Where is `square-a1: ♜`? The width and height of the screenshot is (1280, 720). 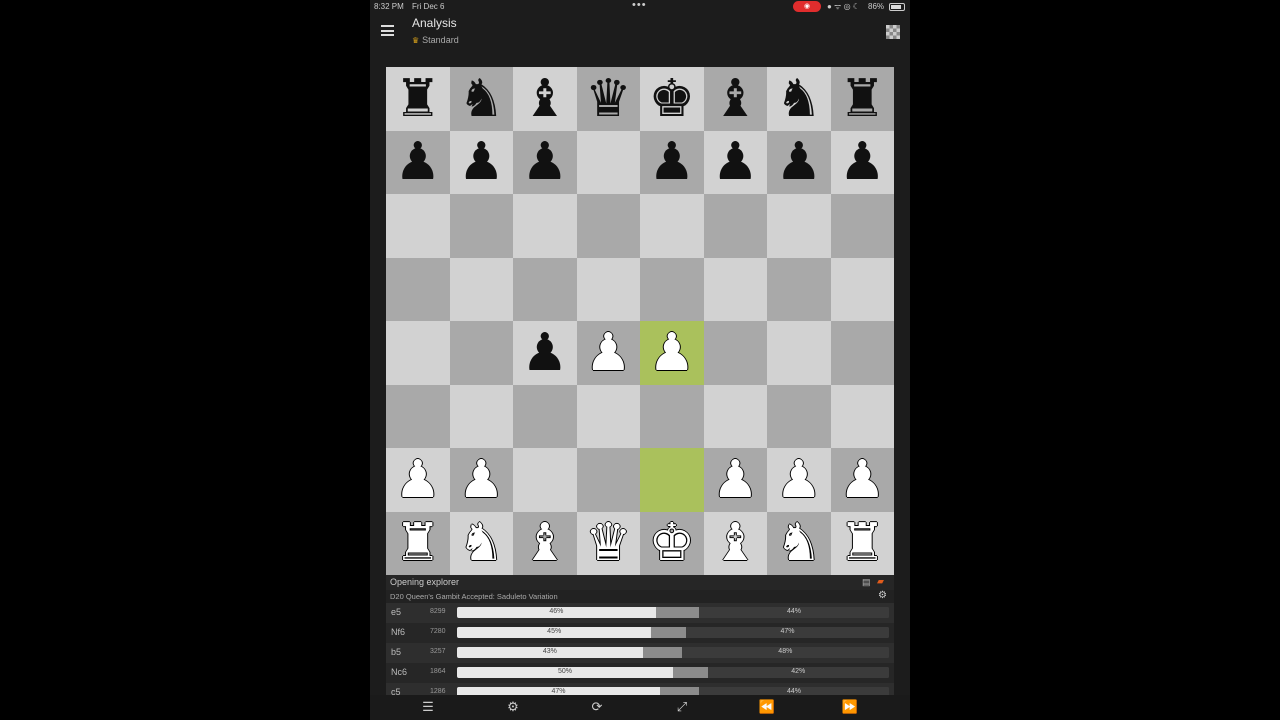
square-a1: ♜ is located at coordinates (418, 543).